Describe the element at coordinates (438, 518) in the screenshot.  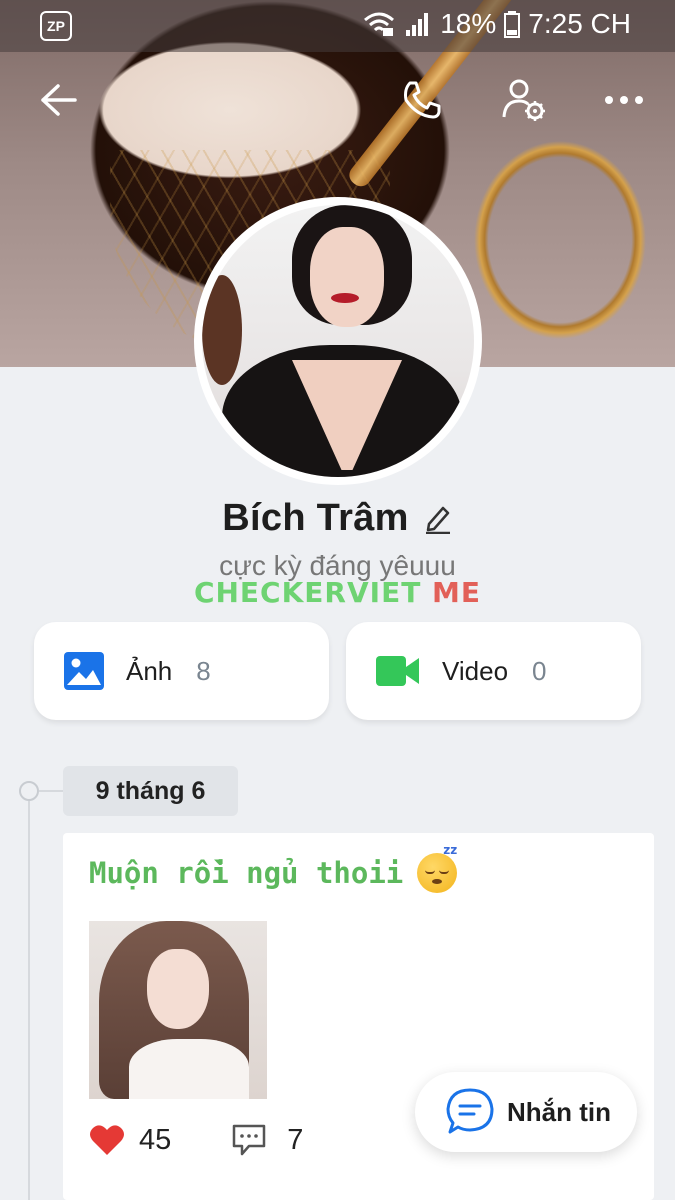
I see `edit-icon` at that location.